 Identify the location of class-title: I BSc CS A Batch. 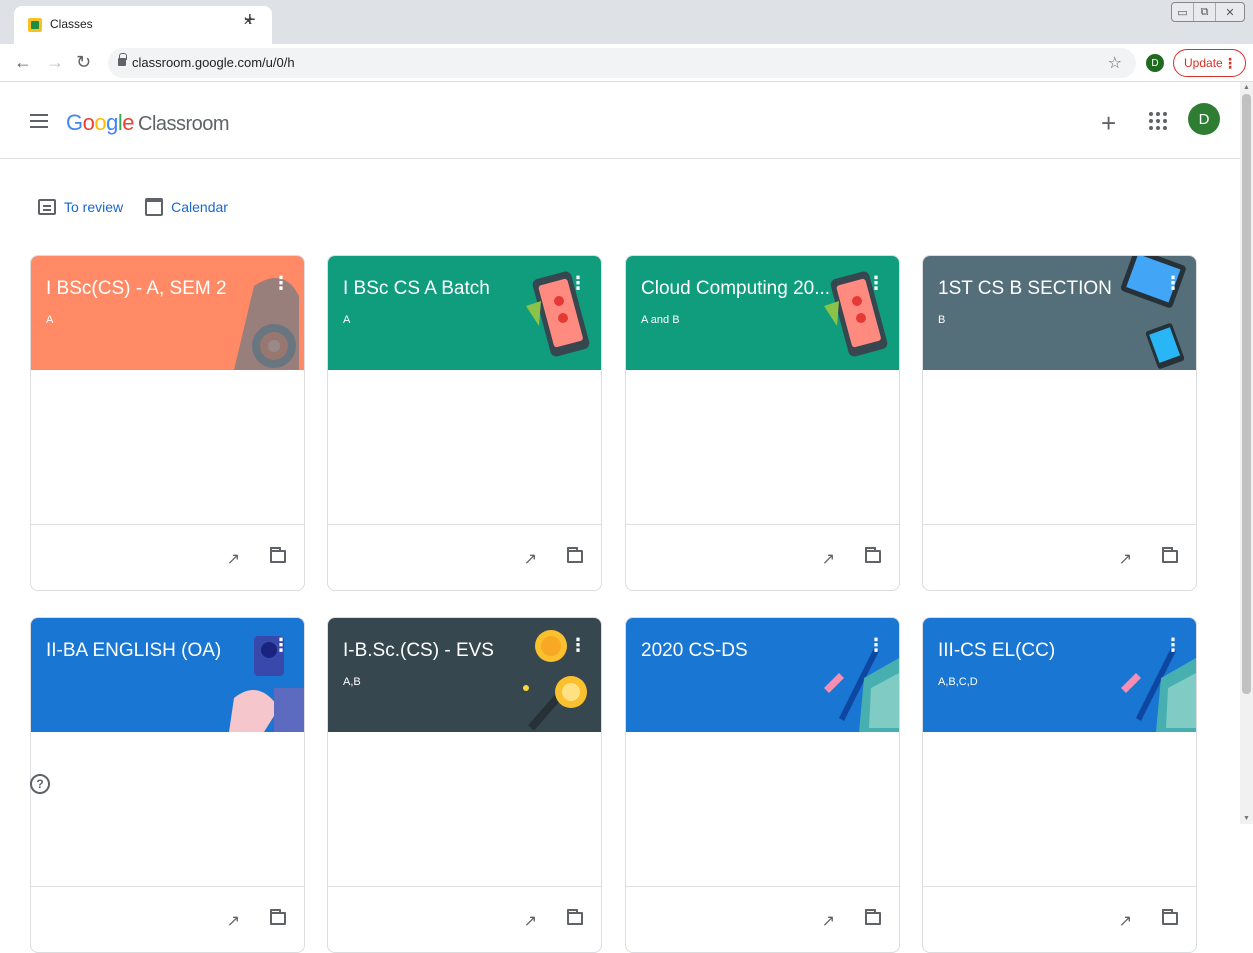
(416, 289).